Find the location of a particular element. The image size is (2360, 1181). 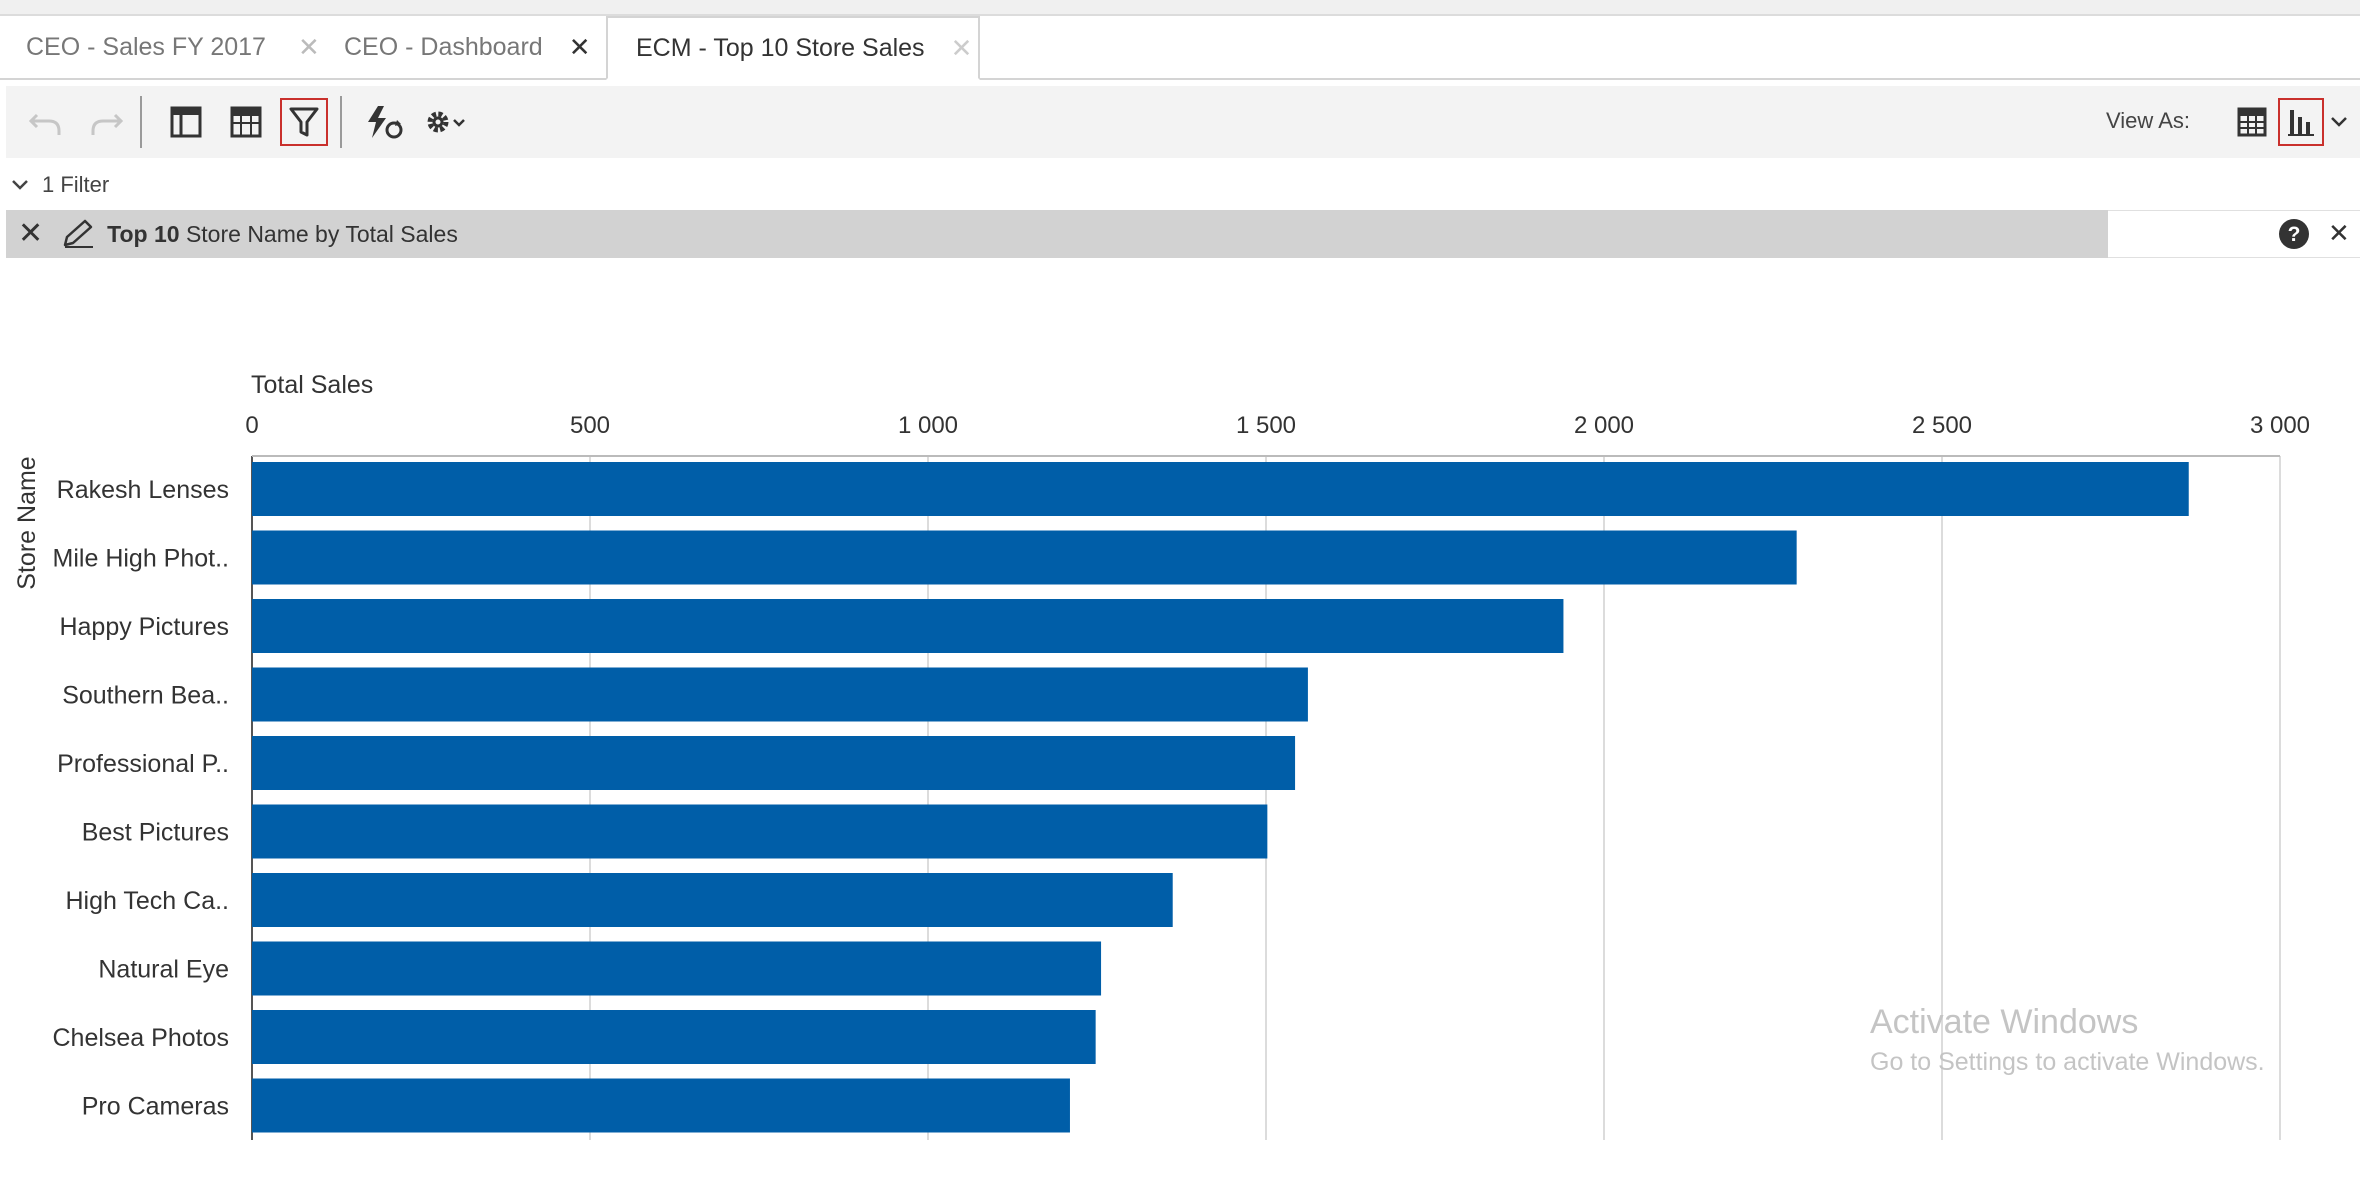

table-layout-button is located at coordinates (246, 122).